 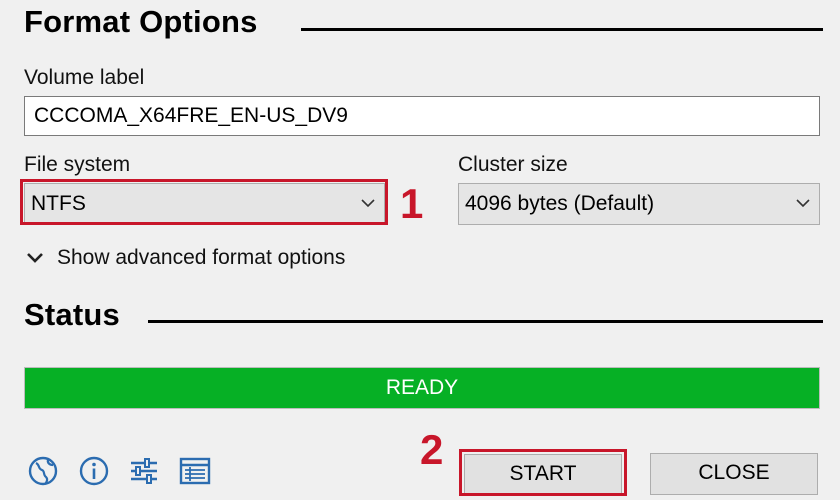 I want to click on advanced-options-toggle: Show advanced format options, so click(x=185, y=258).